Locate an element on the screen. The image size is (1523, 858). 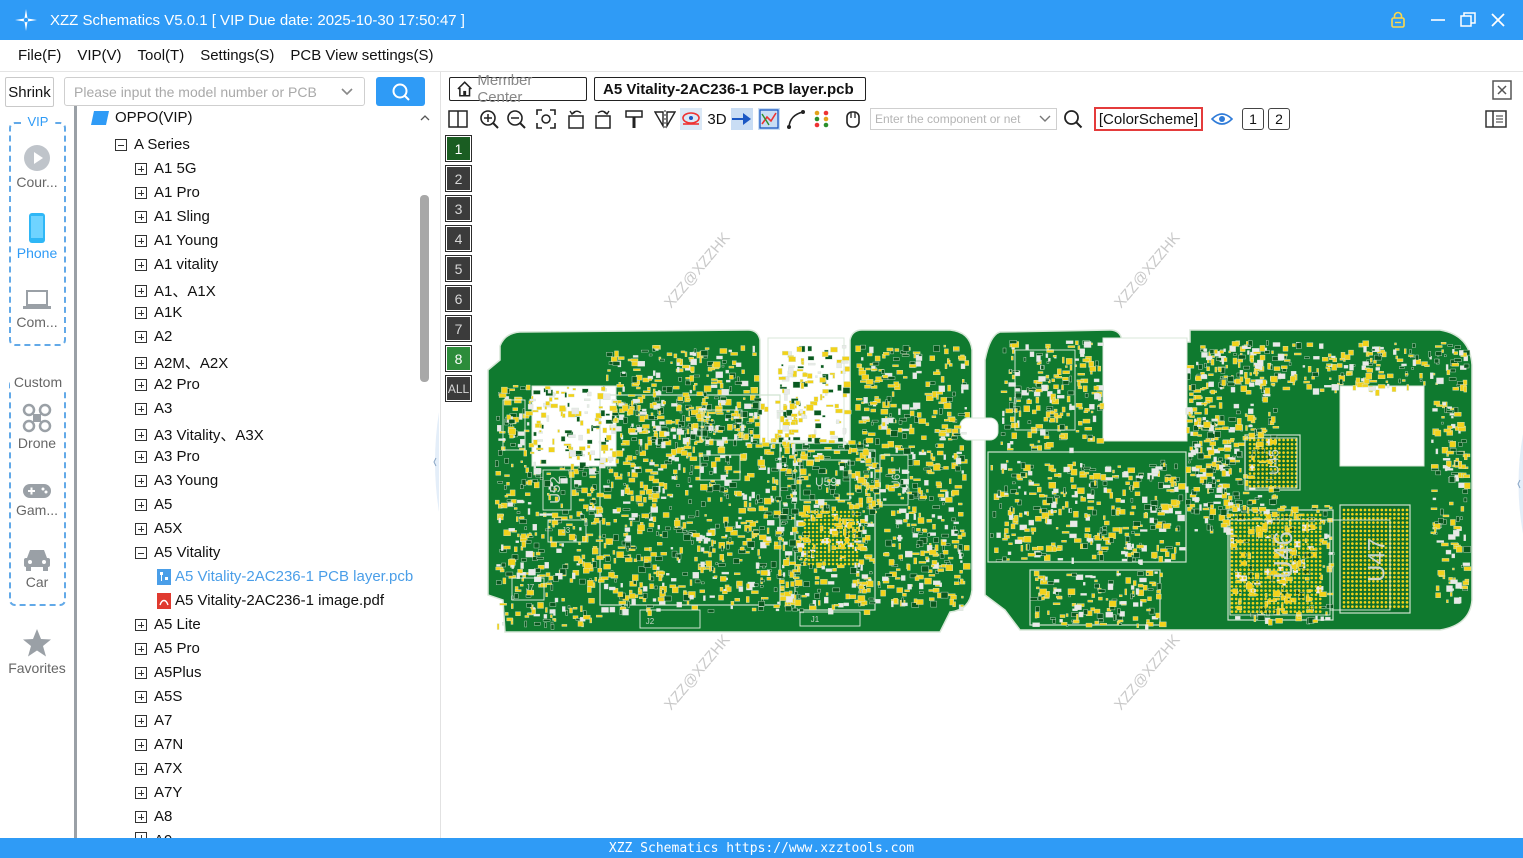
measure-button is located at coordinates (796, 119).